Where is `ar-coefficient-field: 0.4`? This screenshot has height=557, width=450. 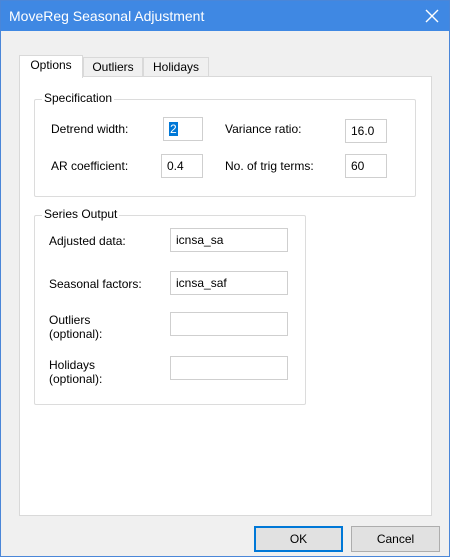
ar-coefficient-field: 0.4 is located at coordinates (182, 166).